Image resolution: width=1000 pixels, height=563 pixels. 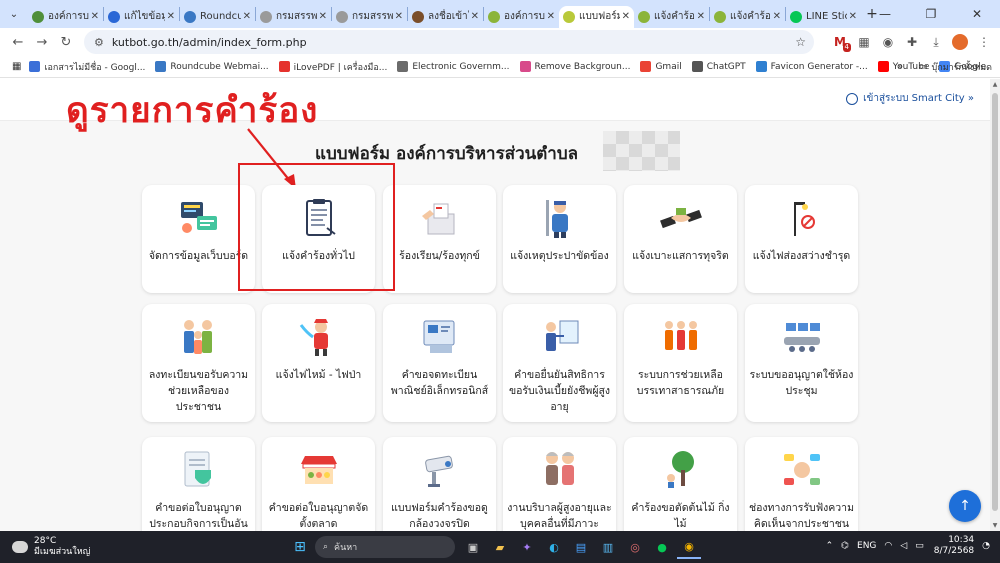 What do you see at coordinates (680, 239) in the screenshot?
I see `form-card: แจ้งเบาะแสการทุจริต` at bounding box center [680, 239].